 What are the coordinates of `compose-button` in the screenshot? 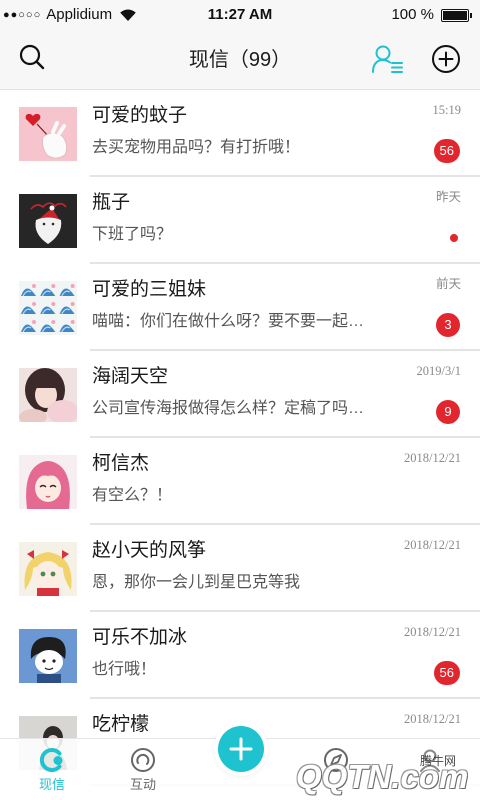 It's located at (241, 749).